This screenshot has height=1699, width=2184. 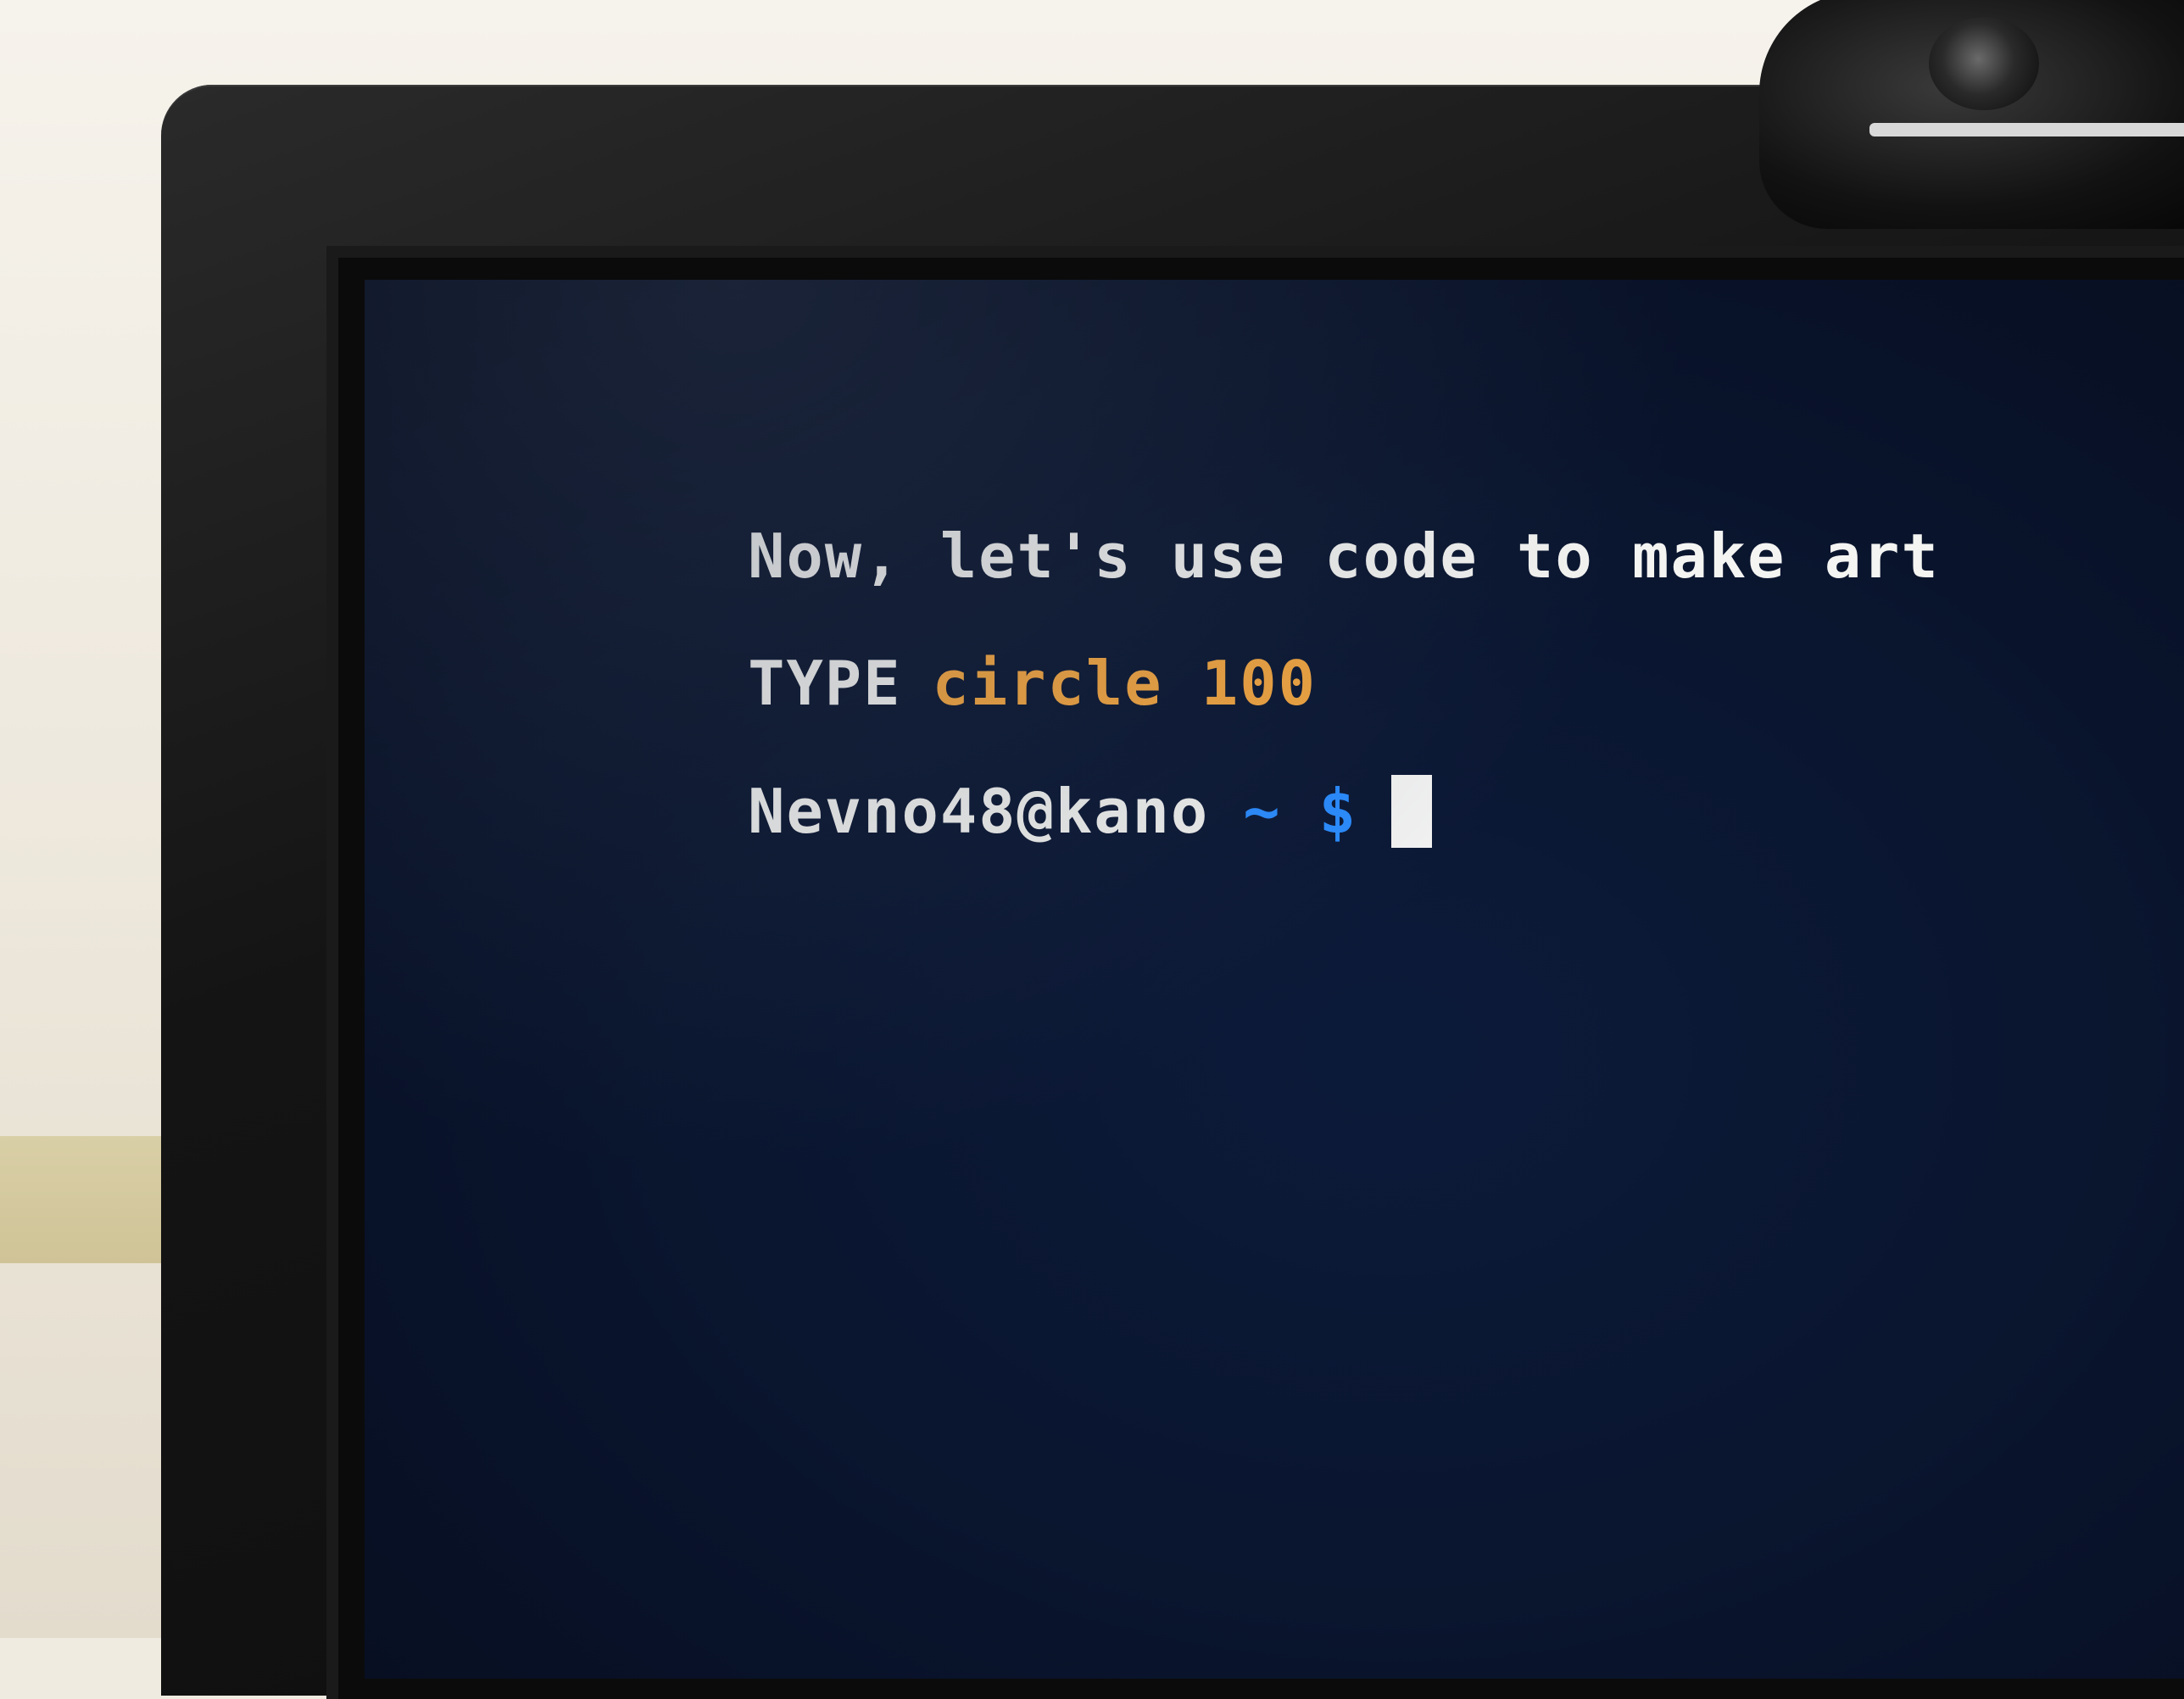 I want to click on instruction-line: TYPE circle 100, so click(x=1322, y=648).